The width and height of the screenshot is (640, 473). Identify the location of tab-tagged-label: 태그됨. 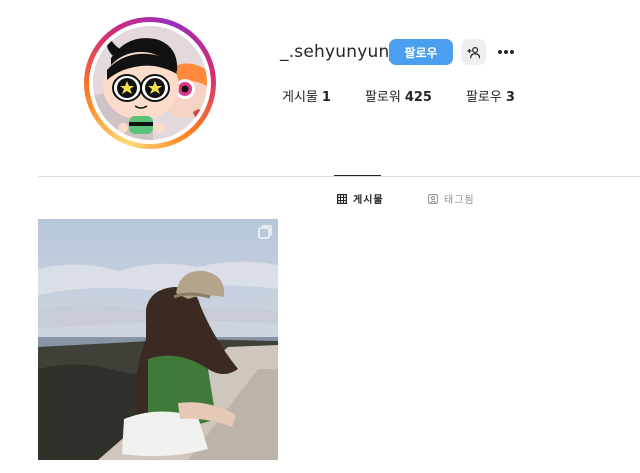
(459, 200).